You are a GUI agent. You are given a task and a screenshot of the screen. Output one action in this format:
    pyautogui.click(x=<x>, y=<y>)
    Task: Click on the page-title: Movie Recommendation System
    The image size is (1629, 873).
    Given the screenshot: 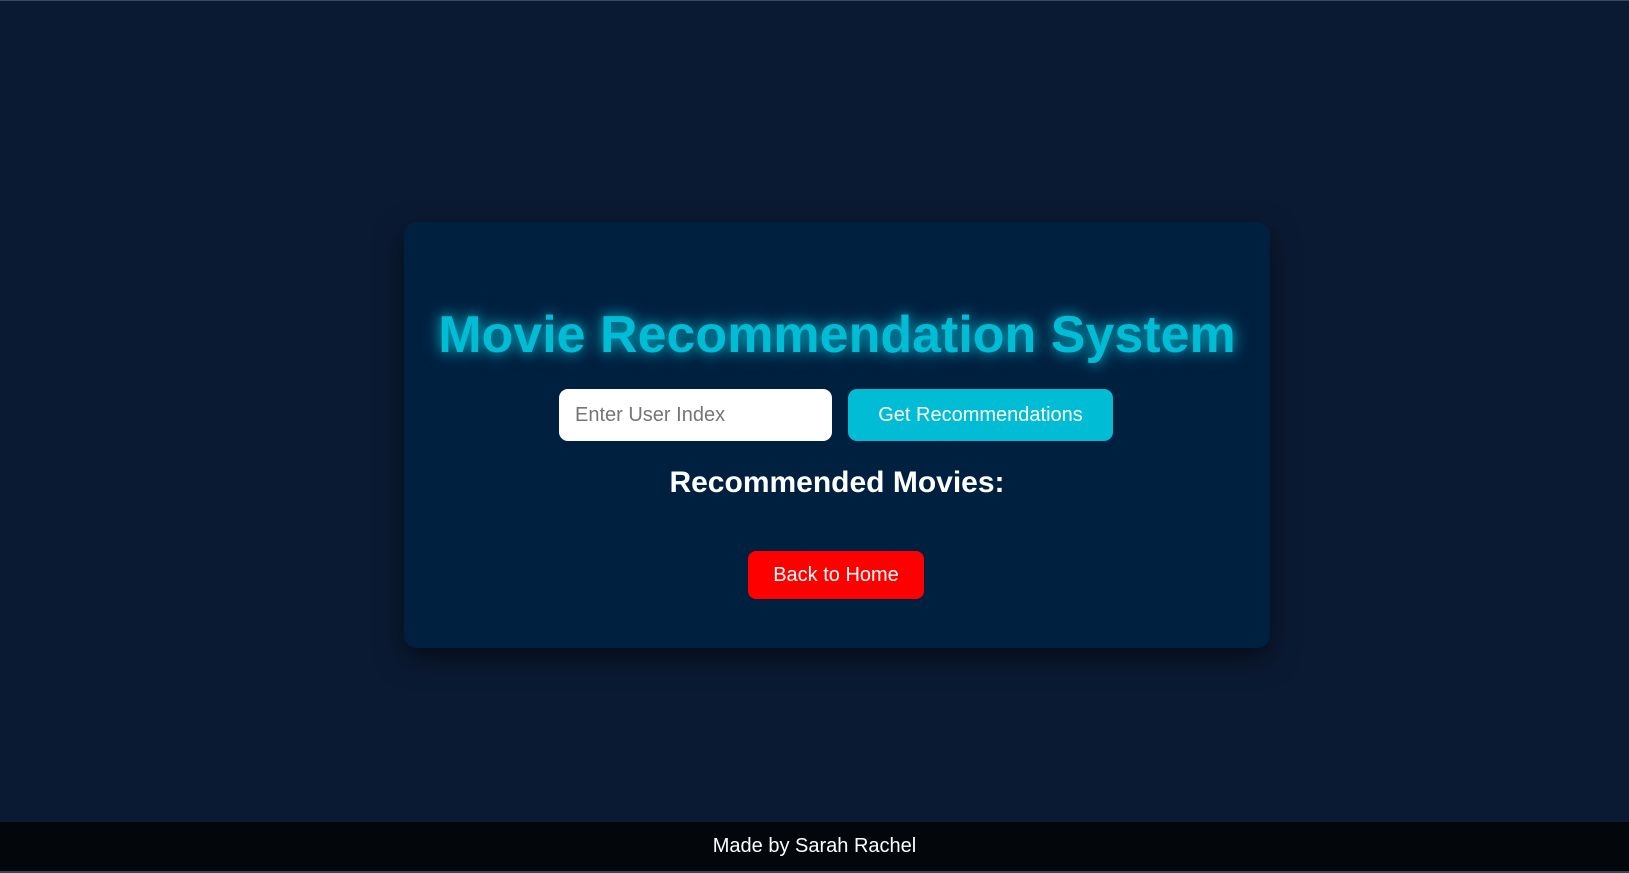 What is the action you would take?
    pyautogui.click(x=837, y=335)
    